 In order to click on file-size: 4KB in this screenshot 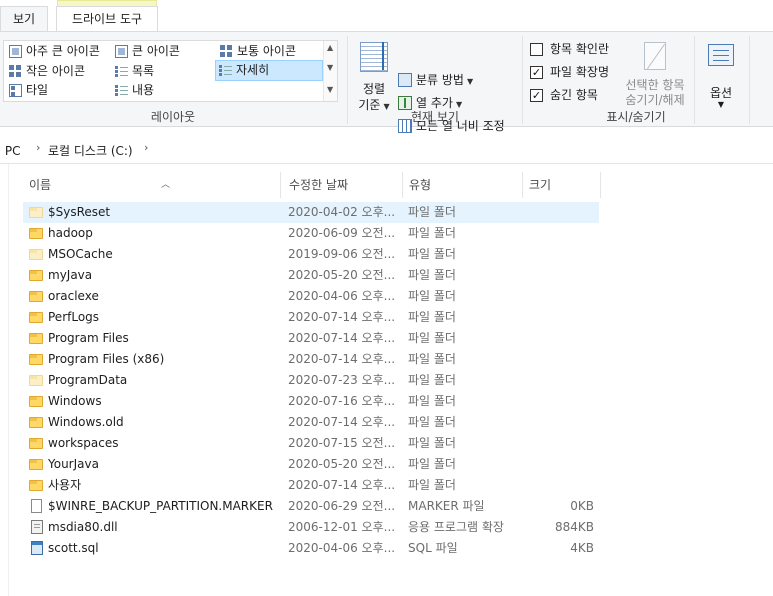, I will do `click(582, 548)`.